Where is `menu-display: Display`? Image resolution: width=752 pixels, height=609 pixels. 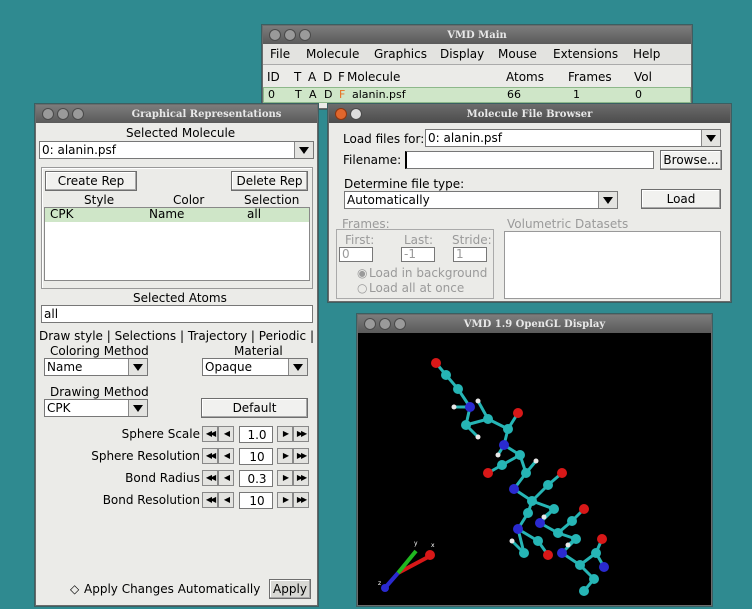 menu-display: Display is located at coordinates (462, 54).